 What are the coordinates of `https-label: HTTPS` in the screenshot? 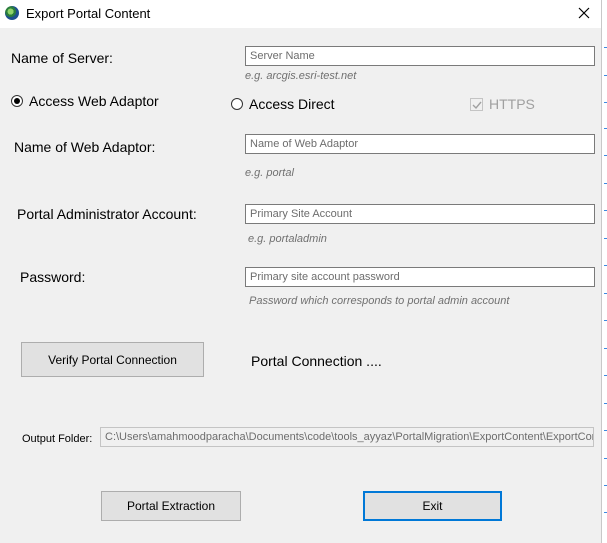 It's located at (512, 104).